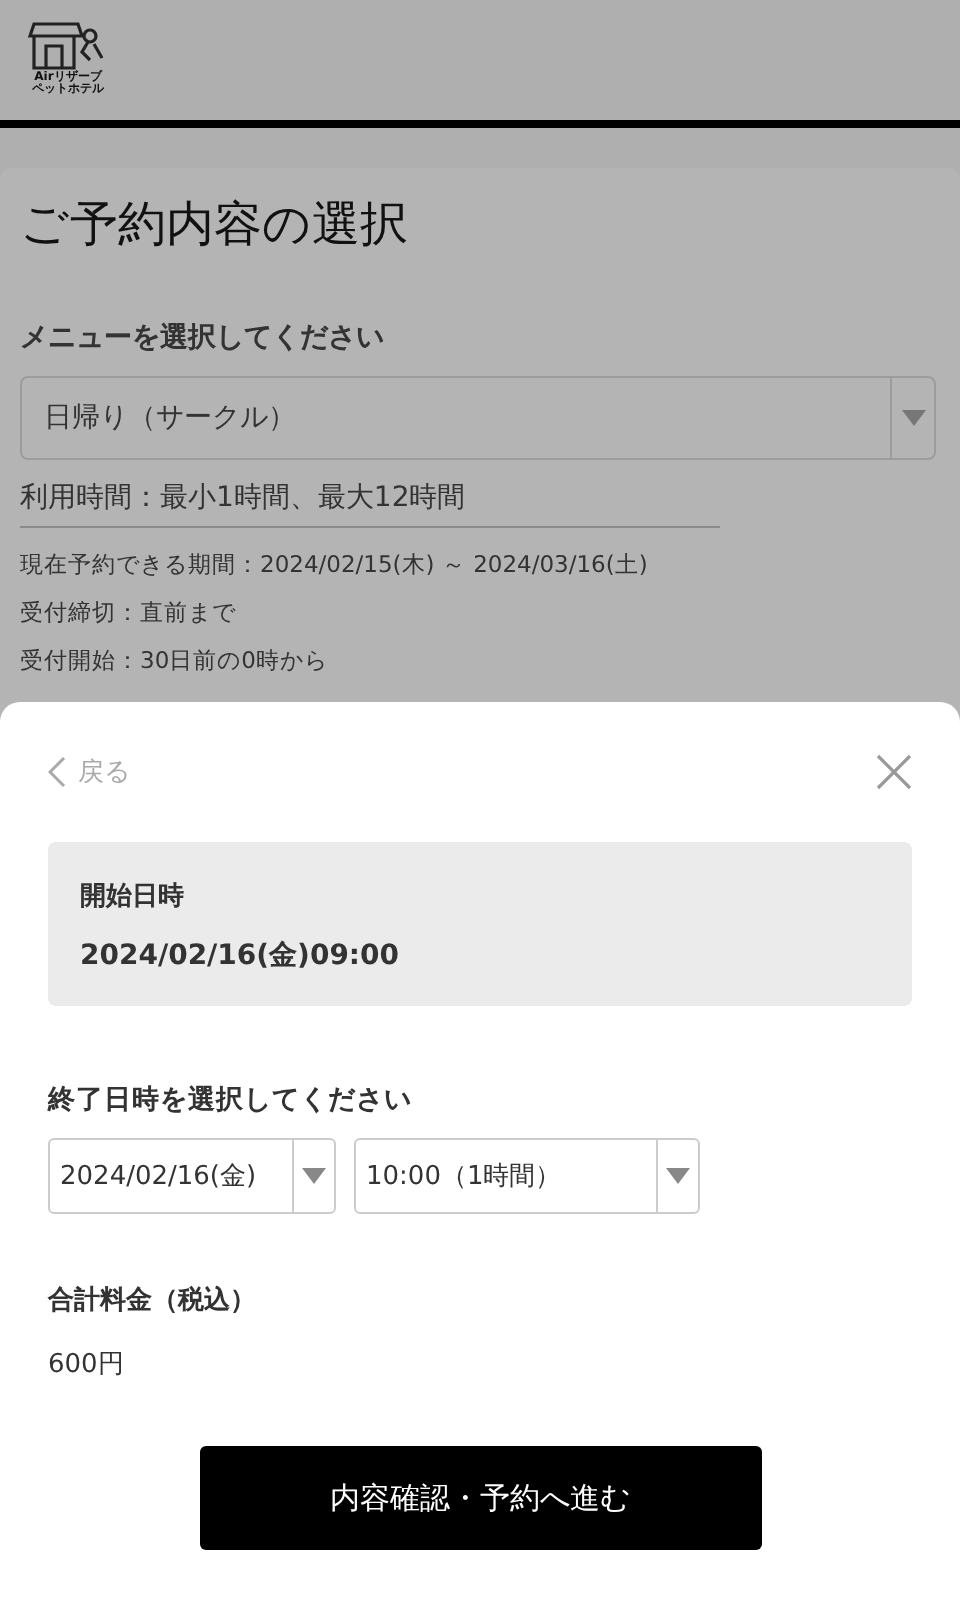  I want to click on info-text: 受付開始：30日前の0時から, so click(175, 661).